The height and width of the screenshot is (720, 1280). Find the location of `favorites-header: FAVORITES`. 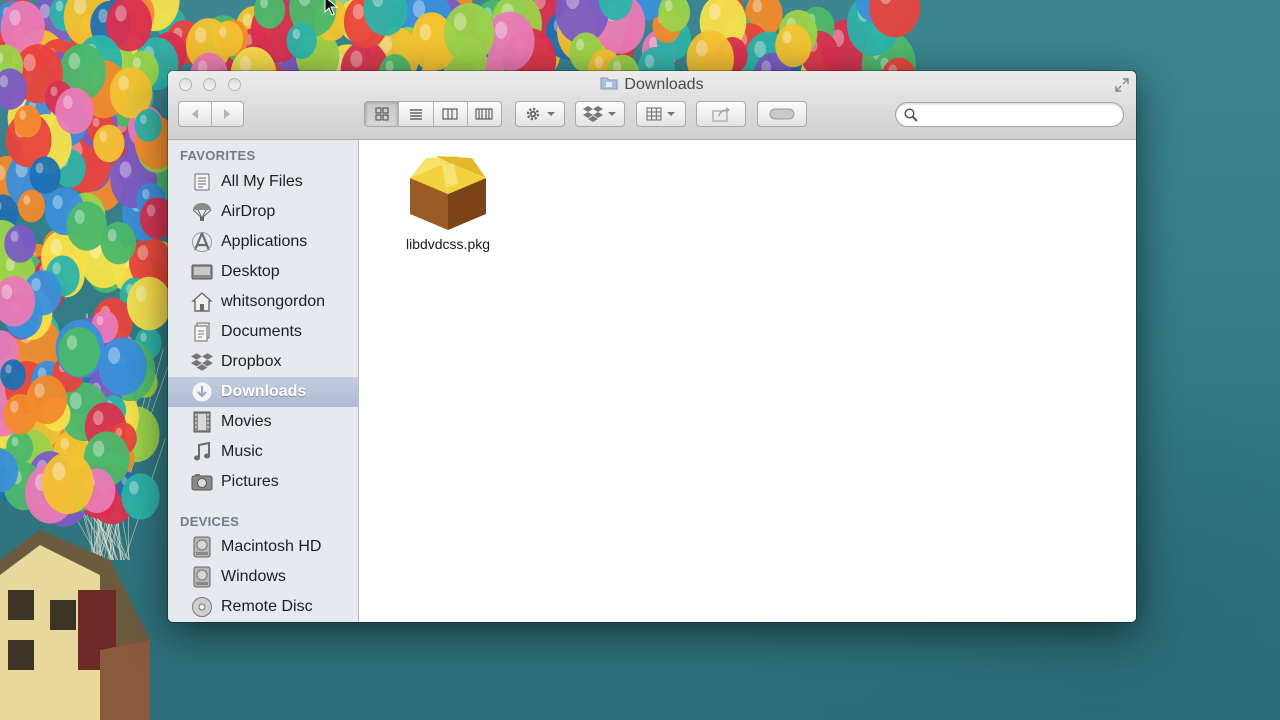

favorites-header: FAVORITES is located at coordinates (218, 155).